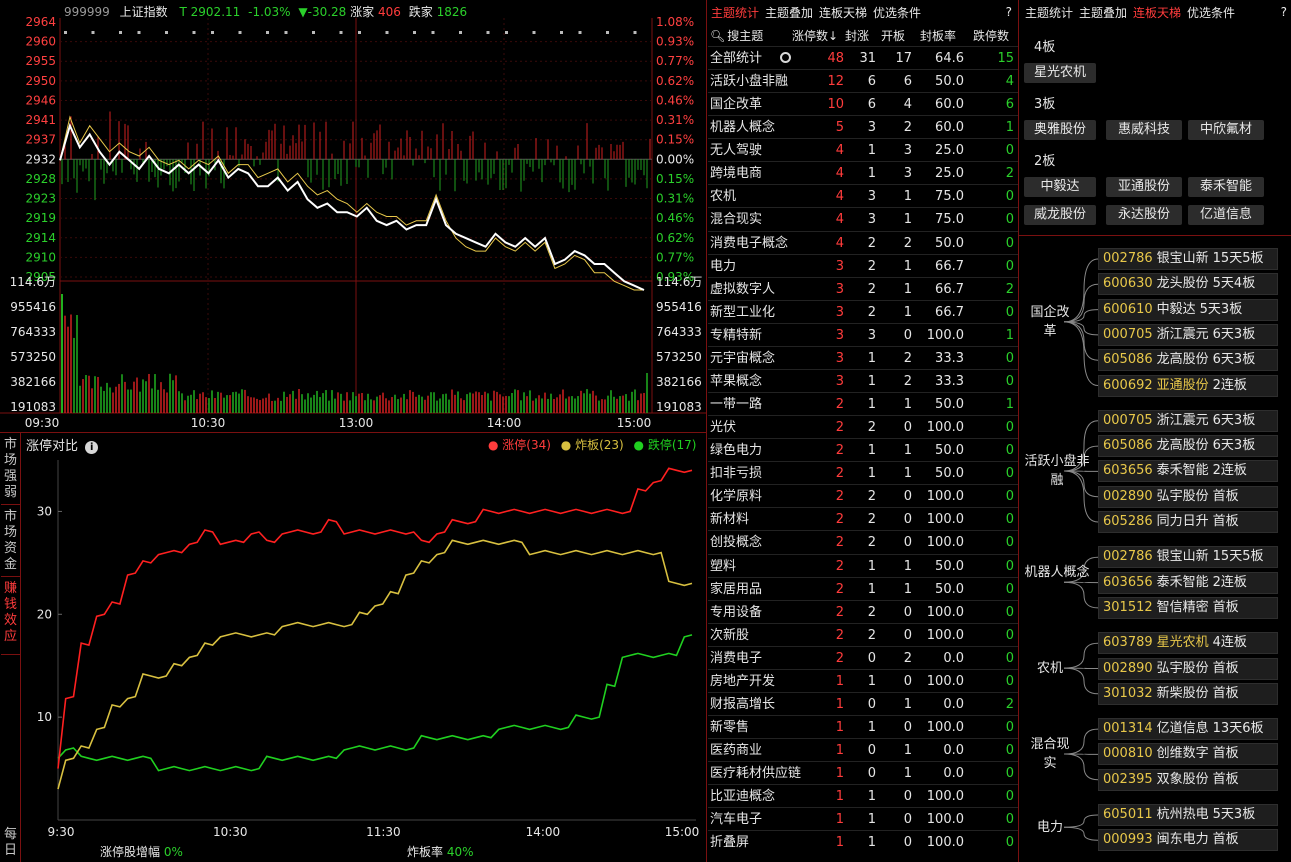  I want to click on ladder-stock-row: 605011 杭州热电 5天3板, so click(1188, 815).